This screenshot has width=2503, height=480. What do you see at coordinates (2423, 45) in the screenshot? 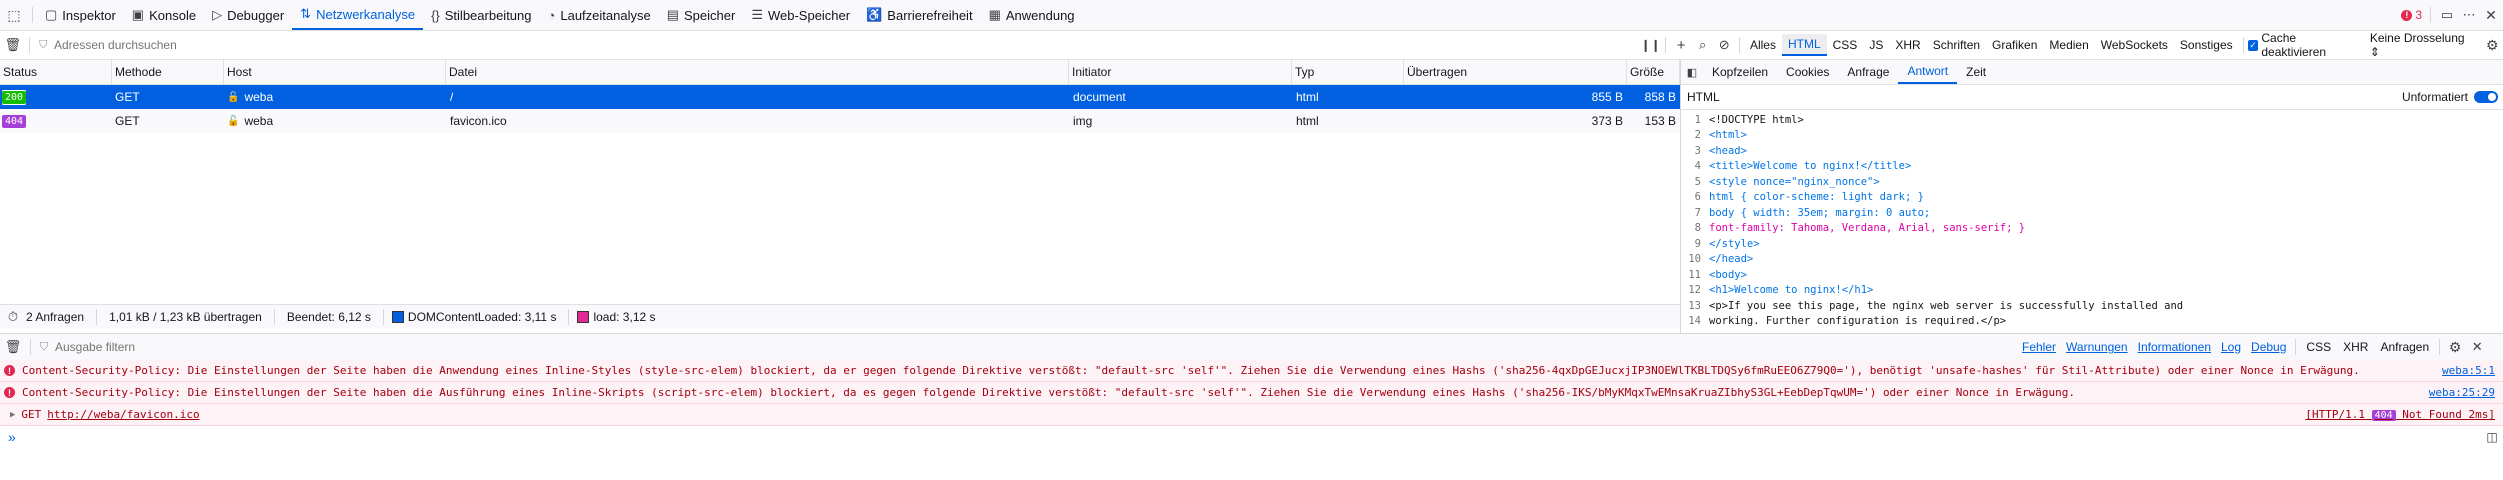
I see `throttle-select: Keine Drosselung ⇕` at bounding box center [2423, 45].